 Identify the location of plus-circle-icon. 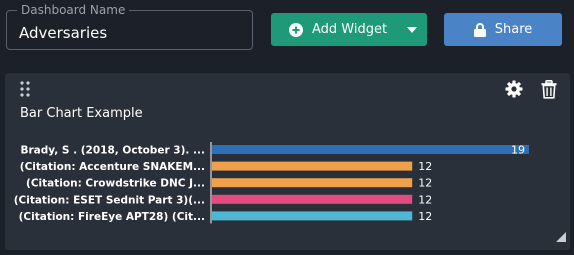
(296, 29).